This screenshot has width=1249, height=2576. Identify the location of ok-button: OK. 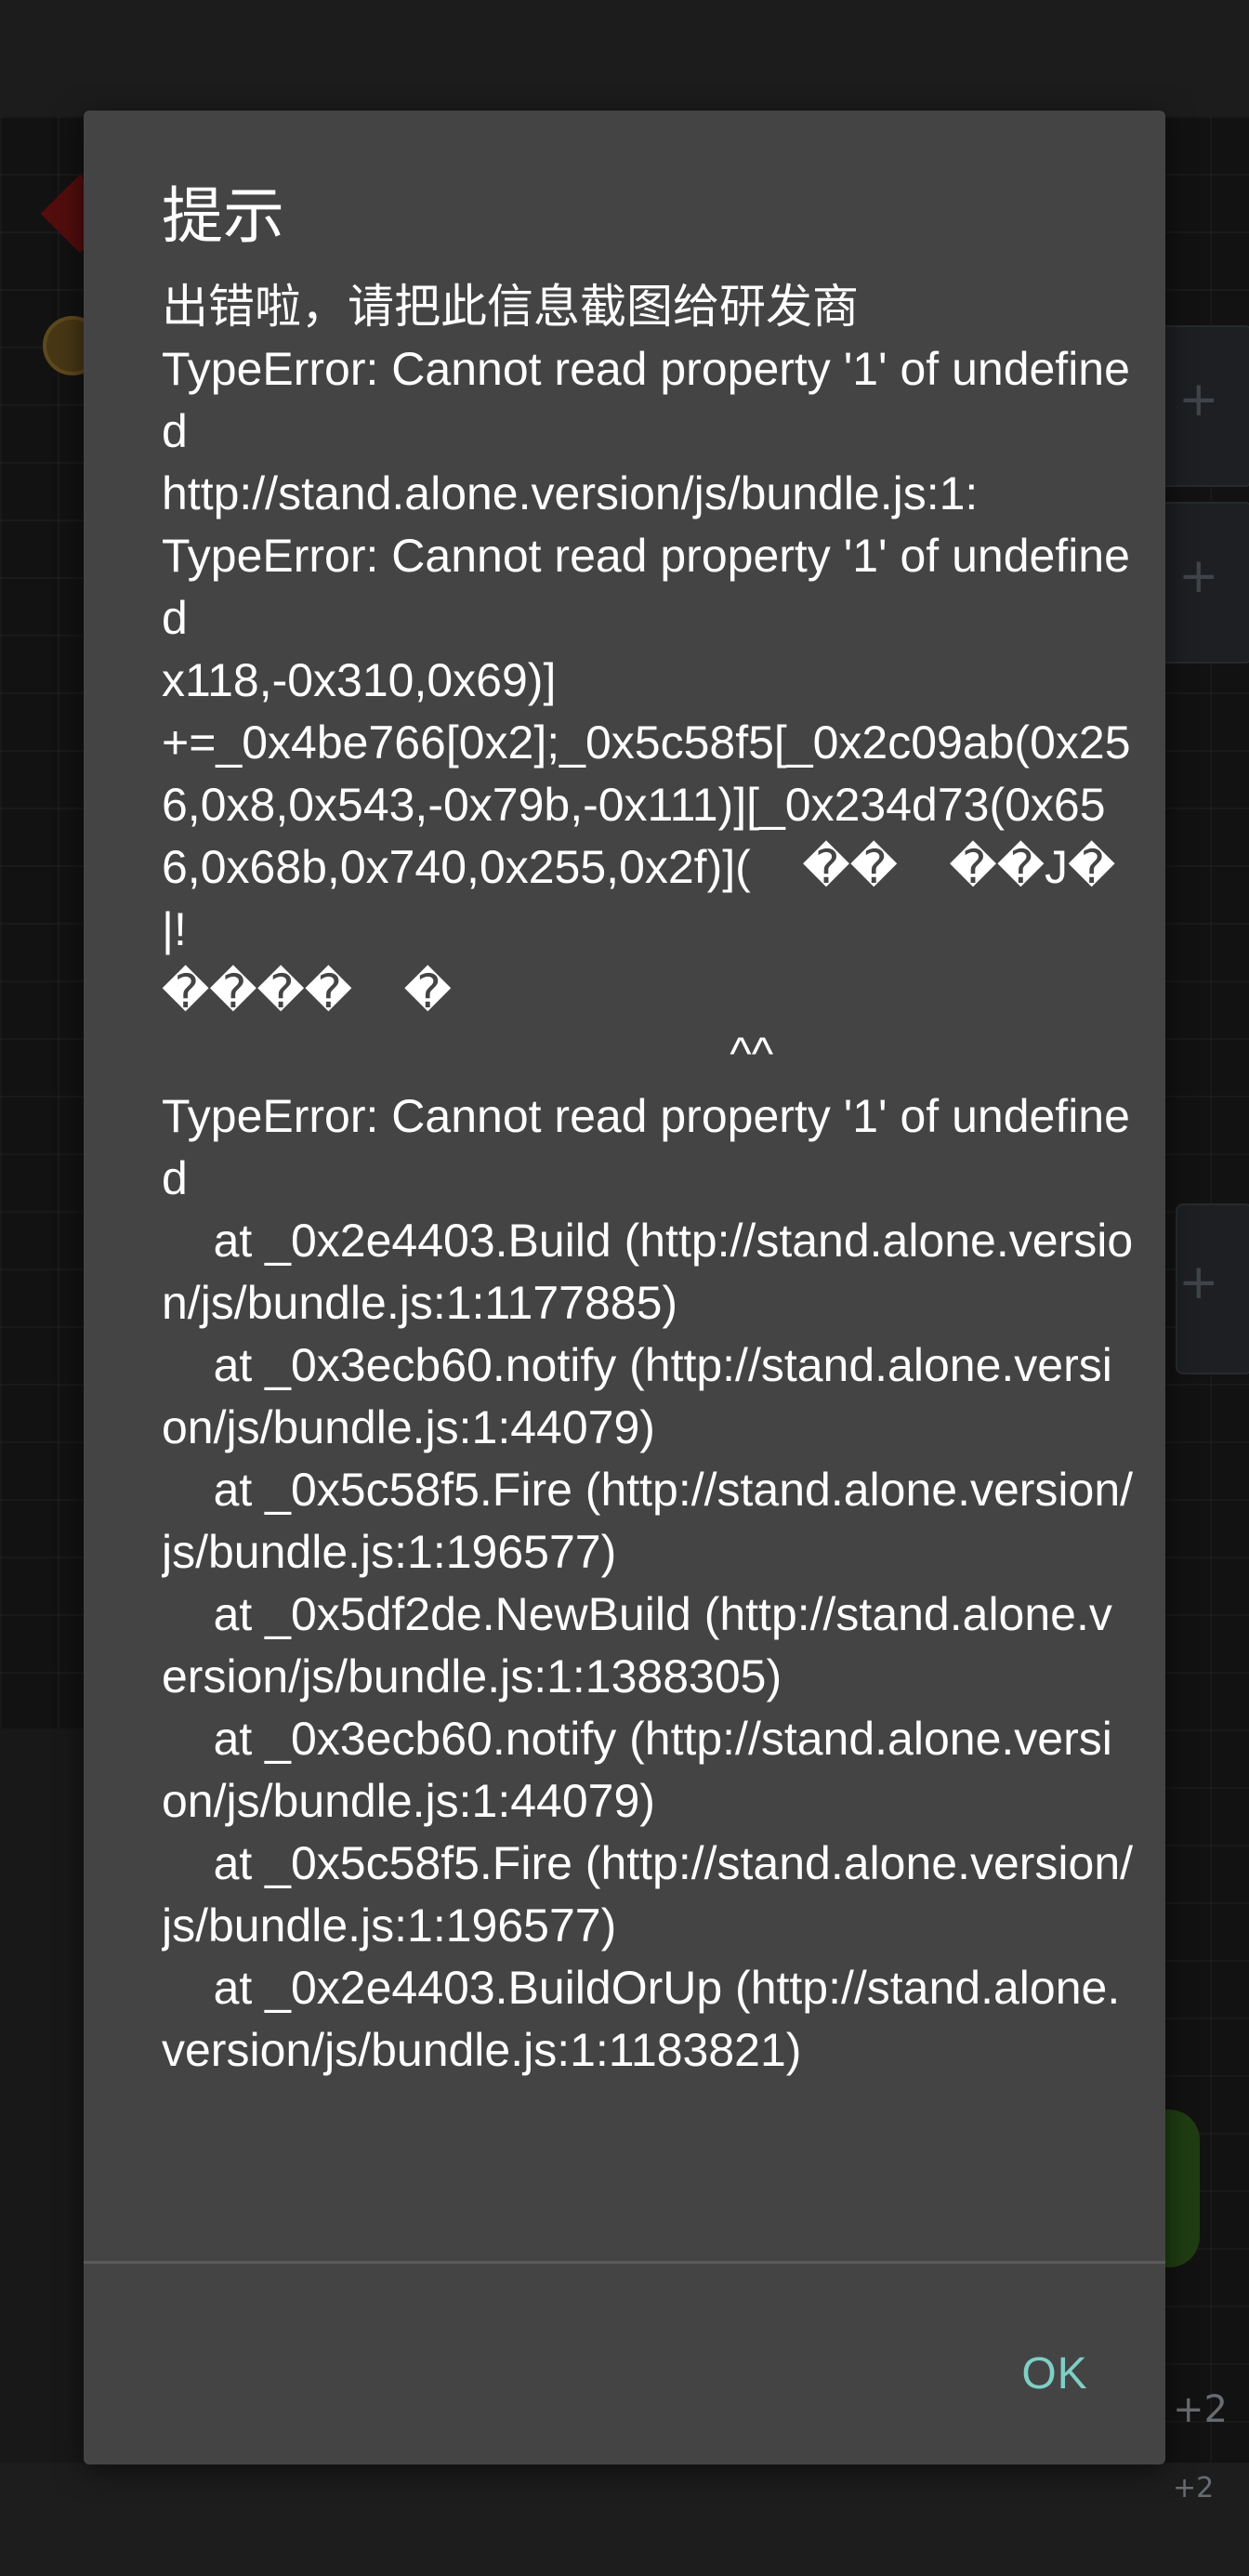
(1054, 2373).